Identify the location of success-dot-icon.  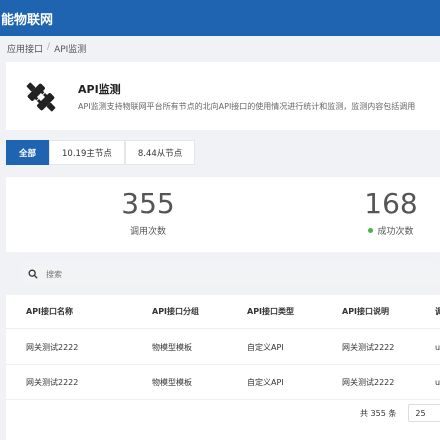
(371, 230).